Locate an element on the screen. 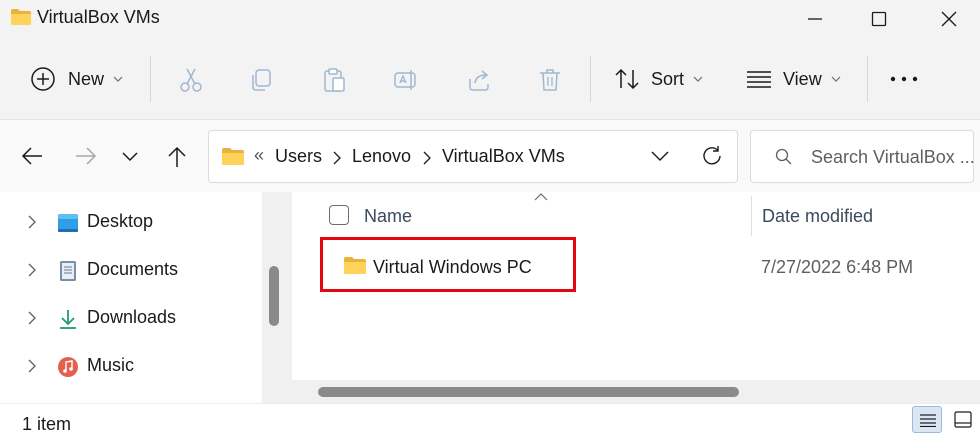 This screenshot has height=433, width=980. minimize-icon is located at coordinates (815, 19).